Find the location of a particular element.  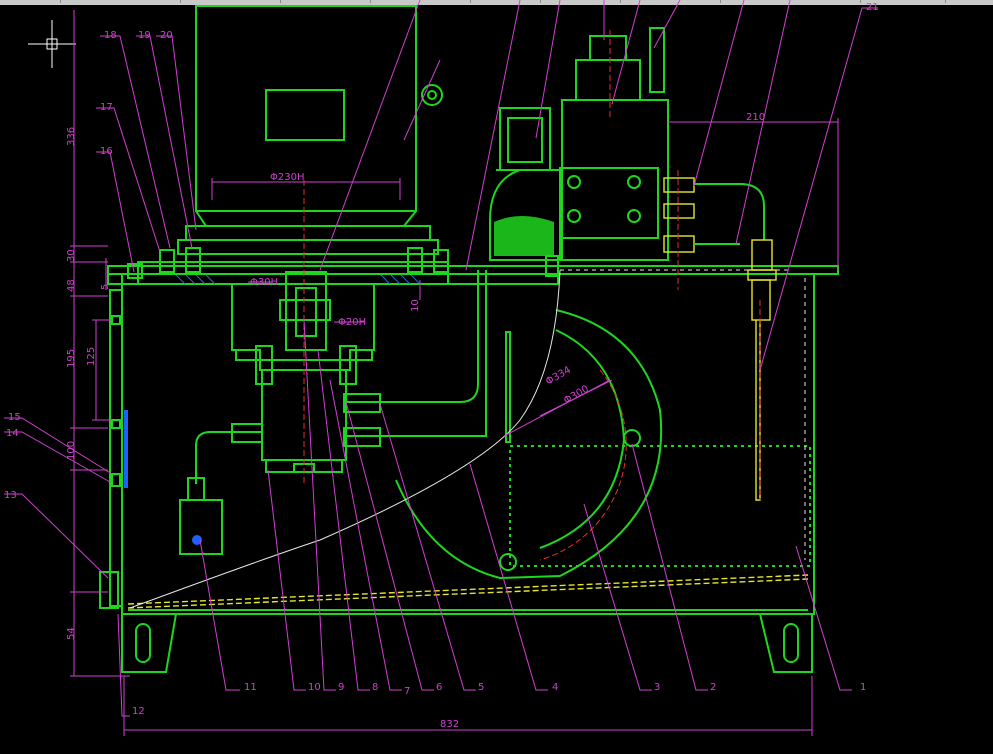

return-pipe is located at coordinates (415, 358).